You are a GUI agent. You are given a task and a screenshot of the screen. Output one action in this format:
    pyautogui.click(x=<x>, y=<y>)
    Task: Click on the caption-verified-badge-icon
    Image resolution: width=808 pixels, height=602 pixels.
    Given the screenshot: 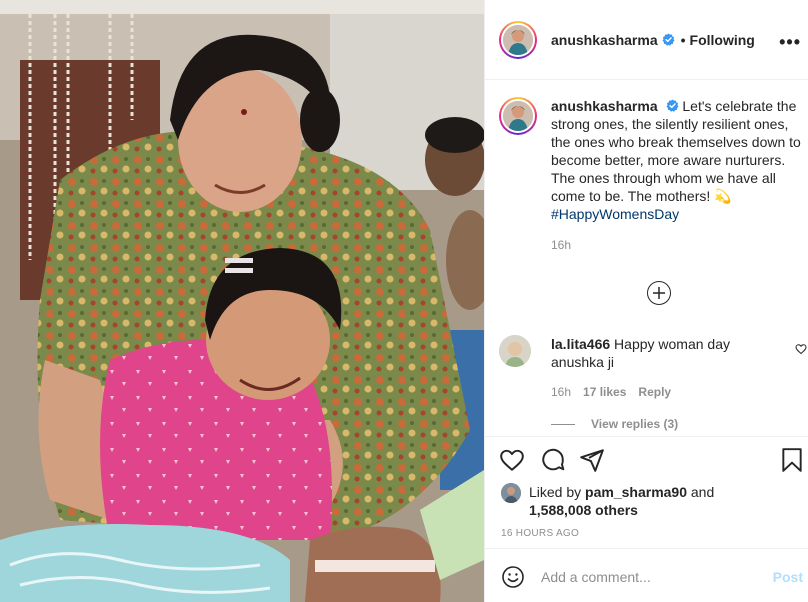 What is the action you would take?
    pyautogui.click(x=672, y=105)
    